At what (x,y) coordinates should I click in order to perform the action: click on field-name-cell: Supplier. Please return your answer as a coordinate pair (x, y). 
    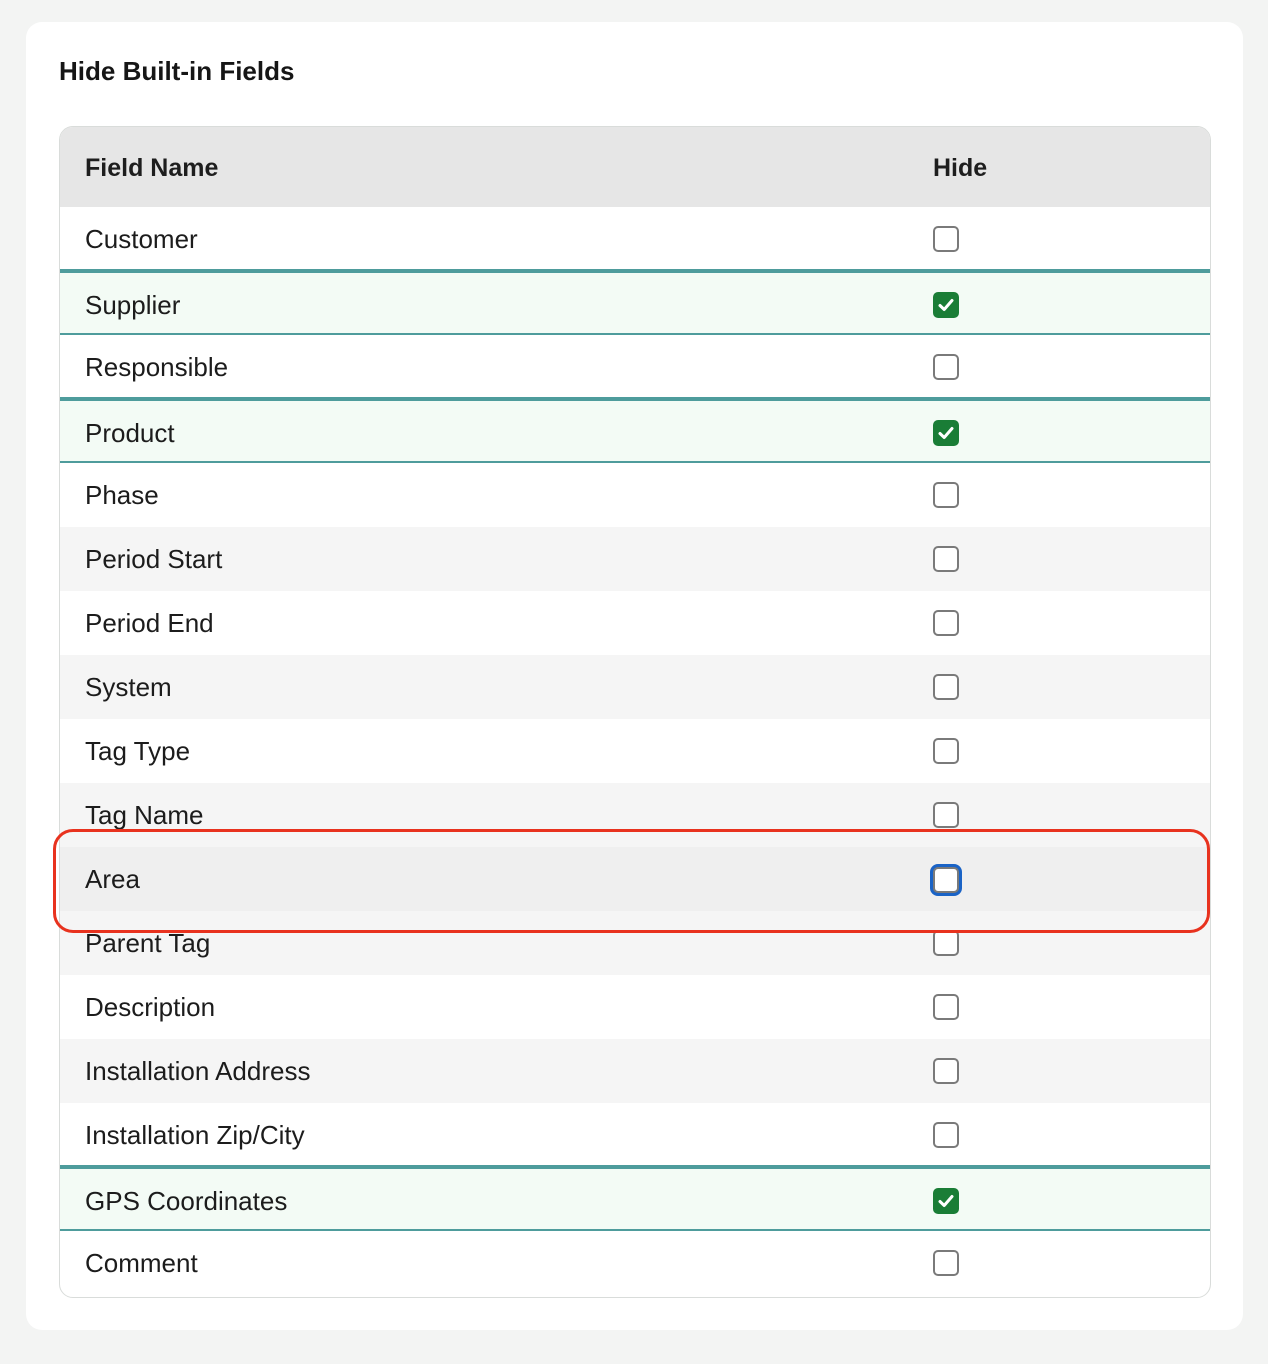
    Looking at the image, I should click on (133, 305).